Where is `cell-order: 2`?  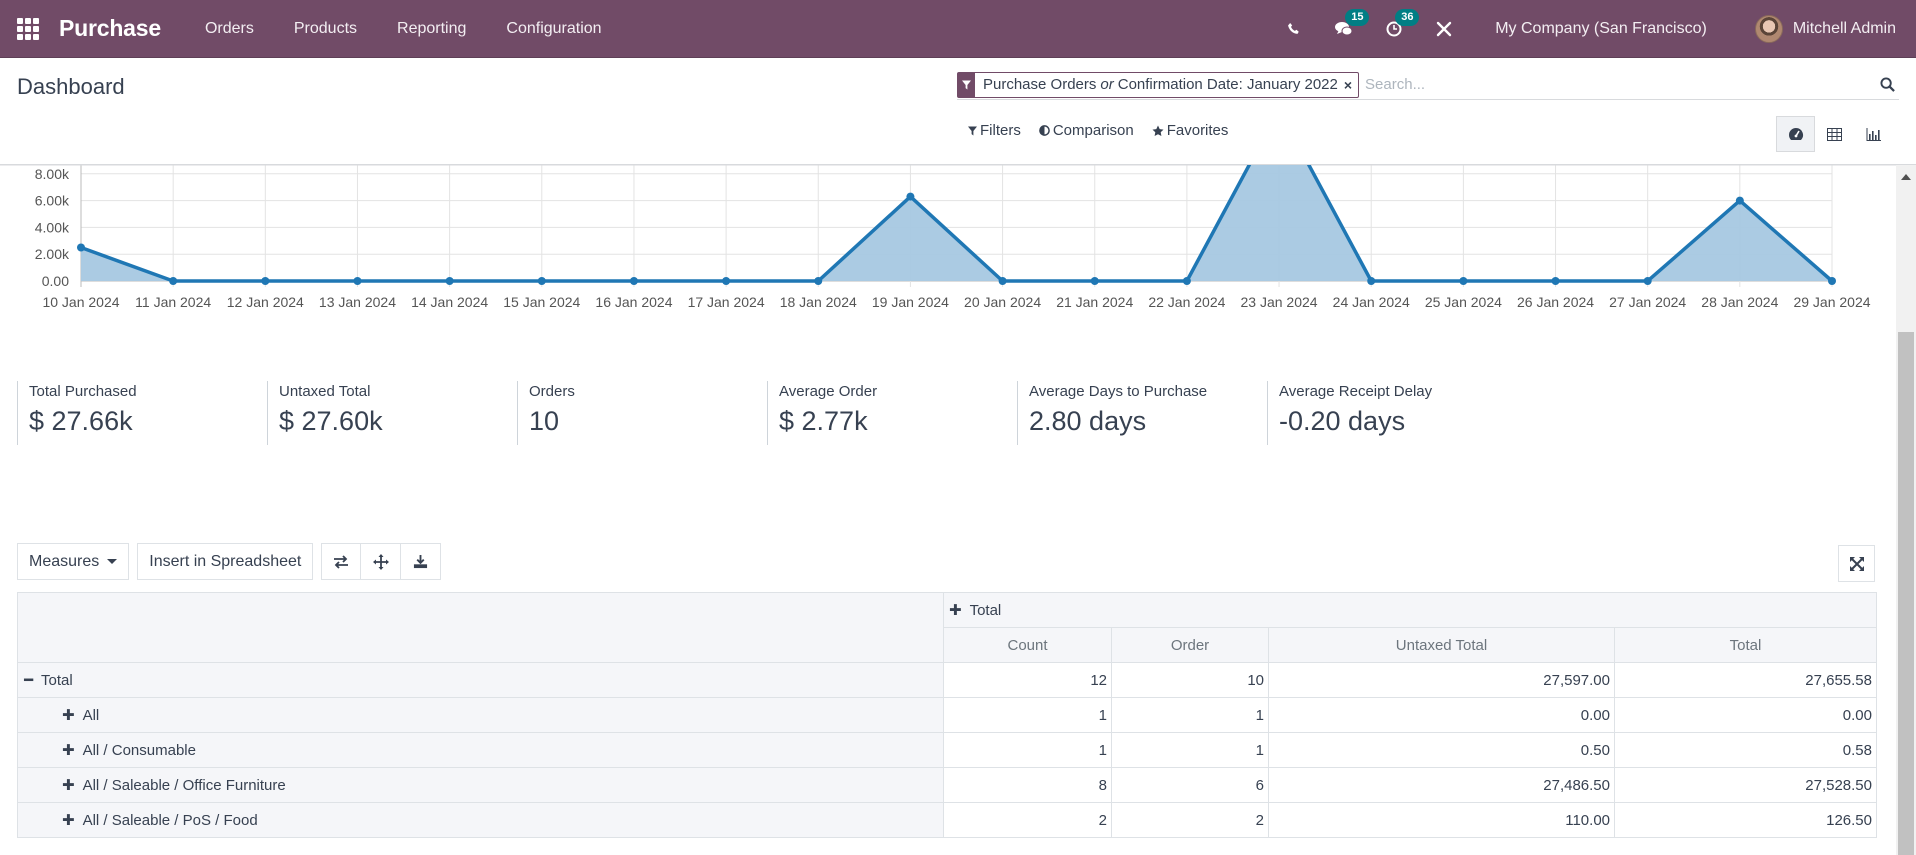
cell-order: 2 is located at coordinates (1190, 820).